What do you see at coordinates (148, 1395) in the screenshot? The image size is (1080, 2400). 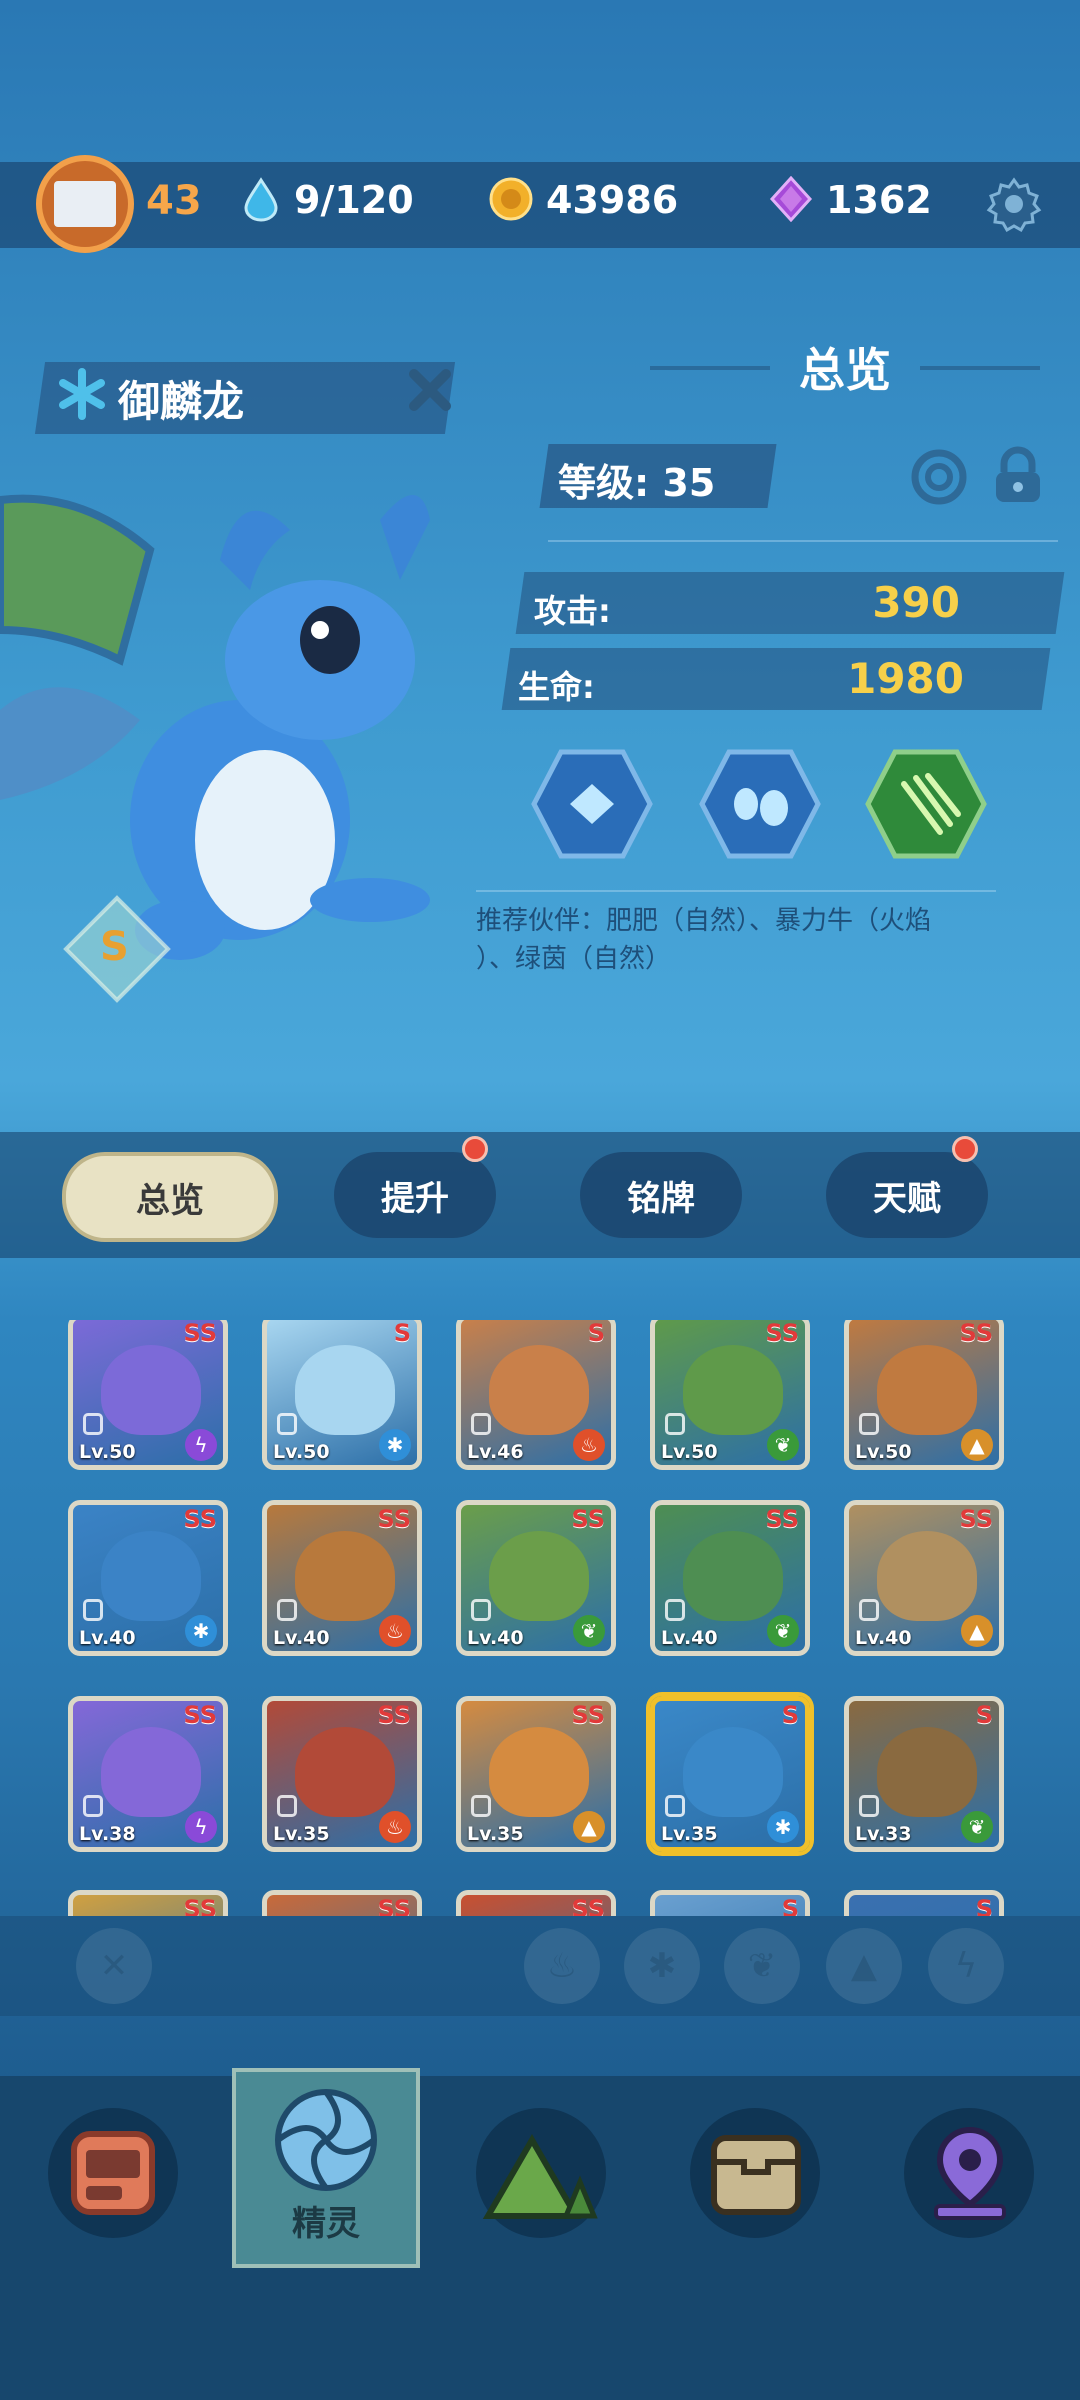 I see `creature-card: SS Lv.50 ϟ` at bounding box center [148, 1395].